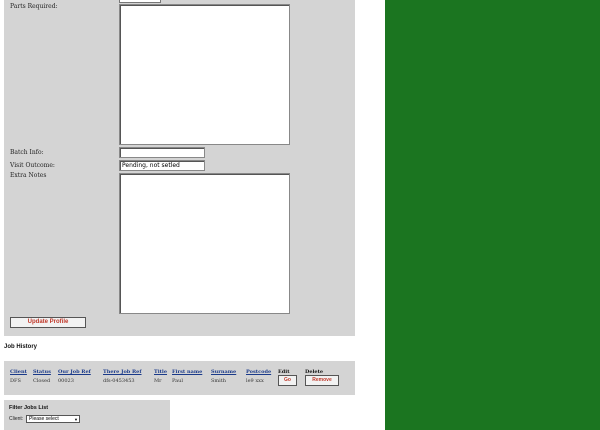 This screenshot has height=430, width=600. Describe the element at coordinates (255, 381) in the screenshot. I see `cell-postcode: le9 xxx` at that location.